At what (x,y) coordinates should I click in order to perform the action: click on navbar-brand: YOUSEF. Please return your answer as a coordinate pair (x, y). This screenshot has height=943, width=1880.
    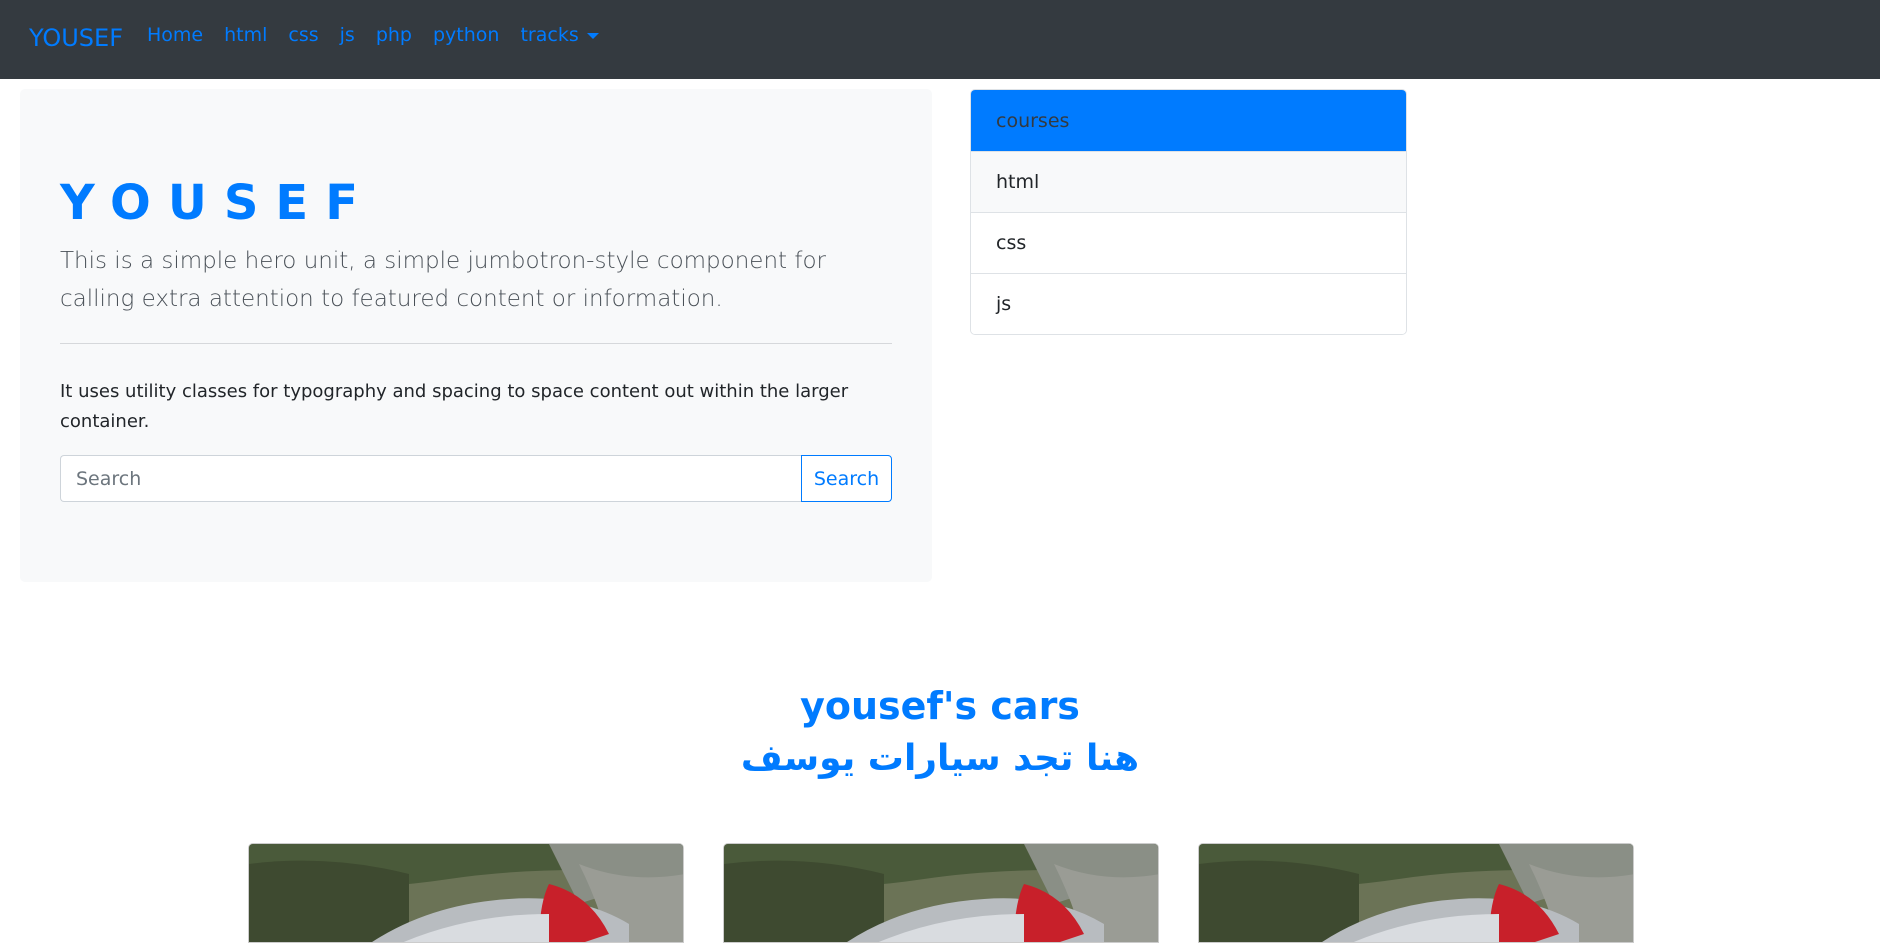
    Looking at the image, I should click on (76, 38).